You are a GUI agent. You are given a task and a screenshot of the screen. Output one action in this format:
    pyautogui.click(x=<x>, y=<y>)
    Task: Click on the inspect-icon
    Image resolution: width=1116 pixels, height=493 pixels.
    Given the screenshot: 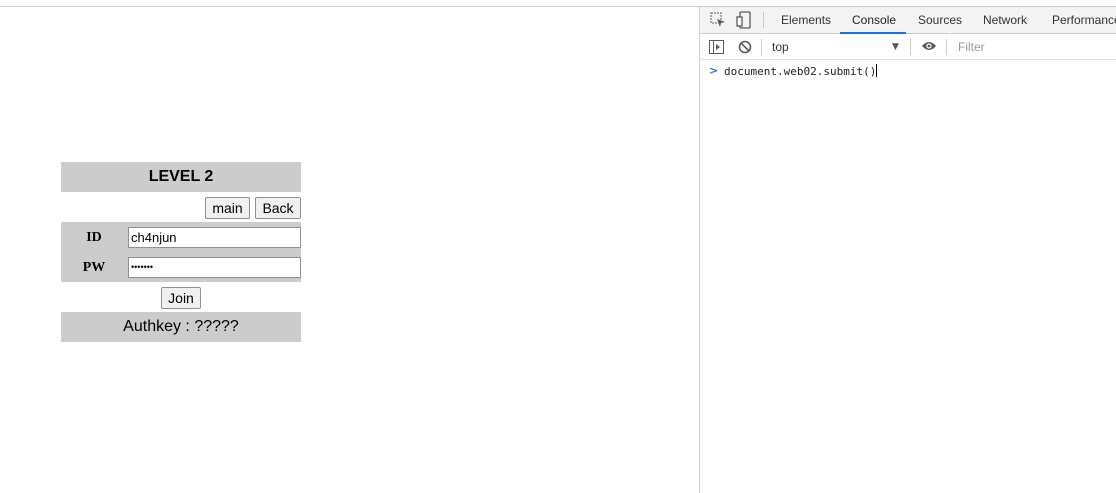 What is the action you would take?
    pyautogui.click(x=717, y=19)
    